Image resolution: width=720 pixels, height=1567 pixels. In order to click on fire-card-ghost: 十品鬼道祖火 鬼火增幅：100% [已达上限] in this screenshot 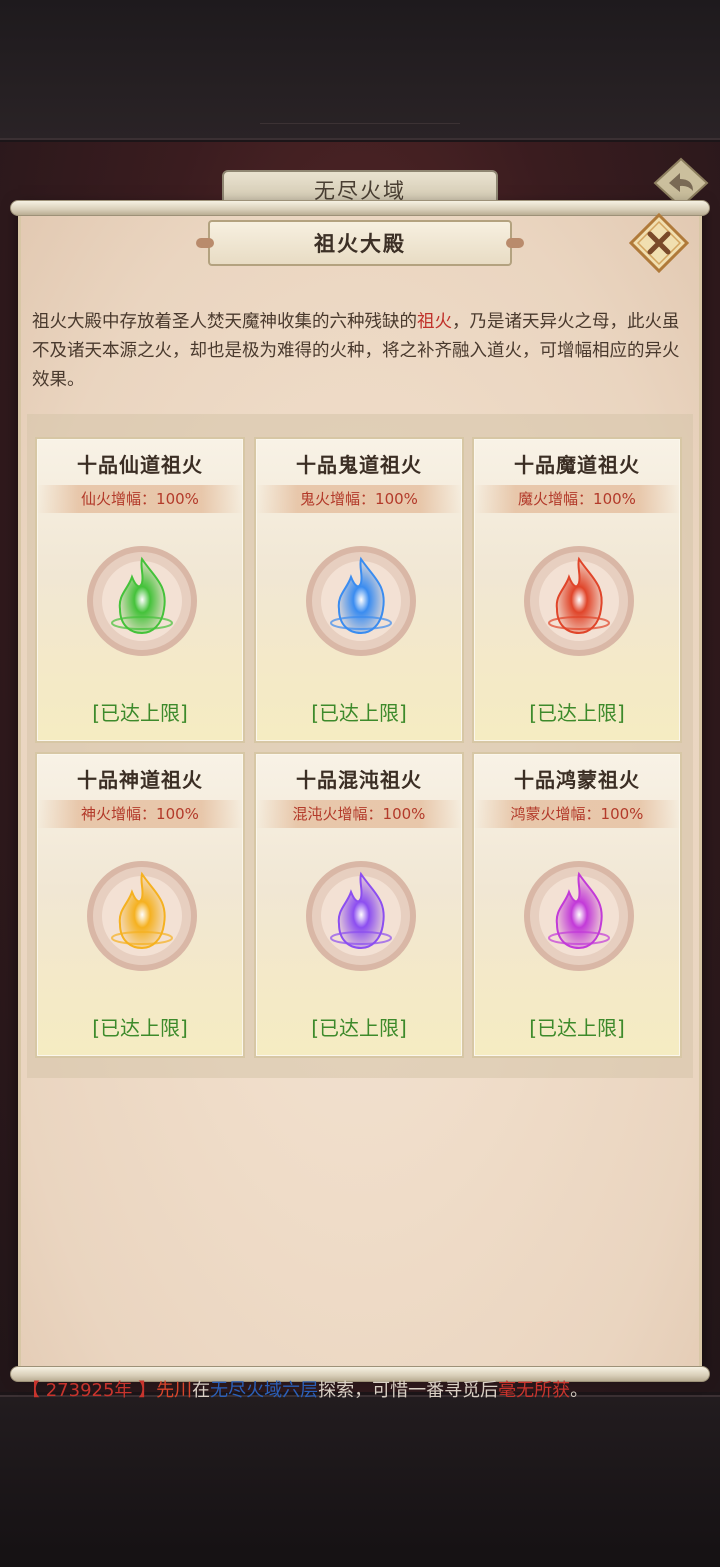, I will do `click(359, 590)`.